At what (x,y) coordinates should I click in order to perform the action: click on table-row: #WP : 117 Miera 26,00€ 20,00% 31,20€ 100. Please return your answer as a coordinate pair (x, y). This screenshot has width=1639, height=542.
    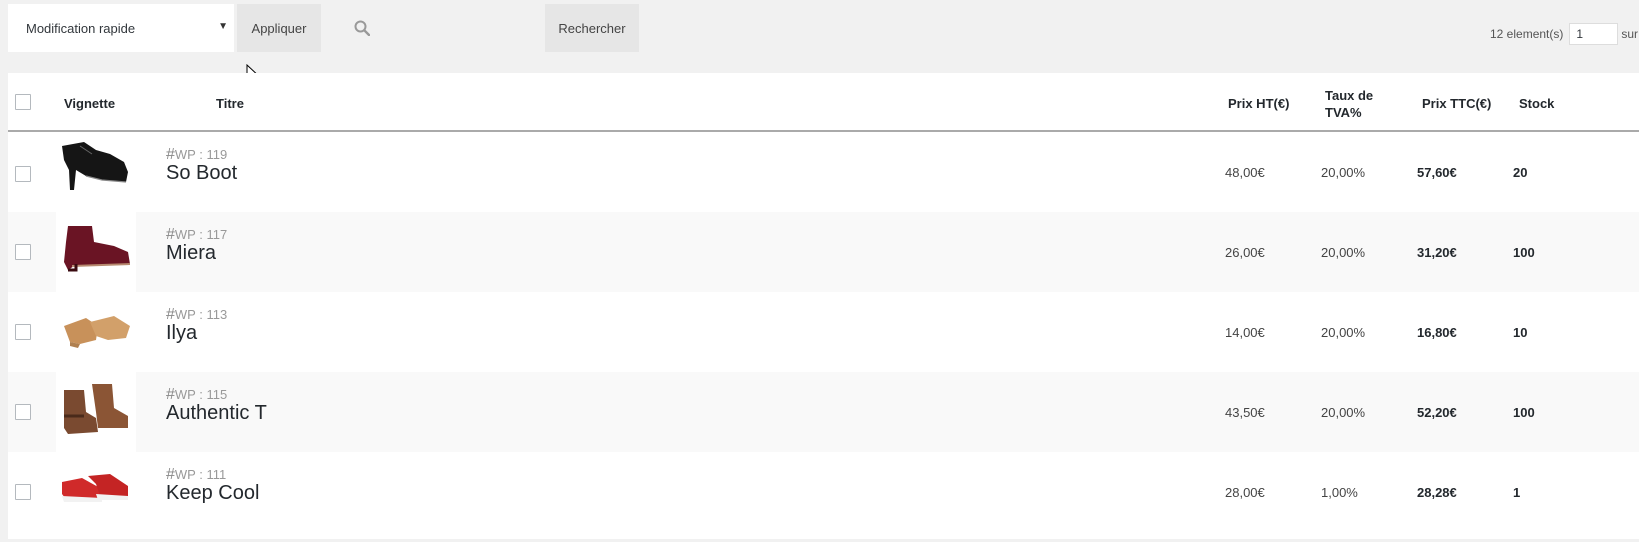
    Looking at the image, I should click on (823, 252).